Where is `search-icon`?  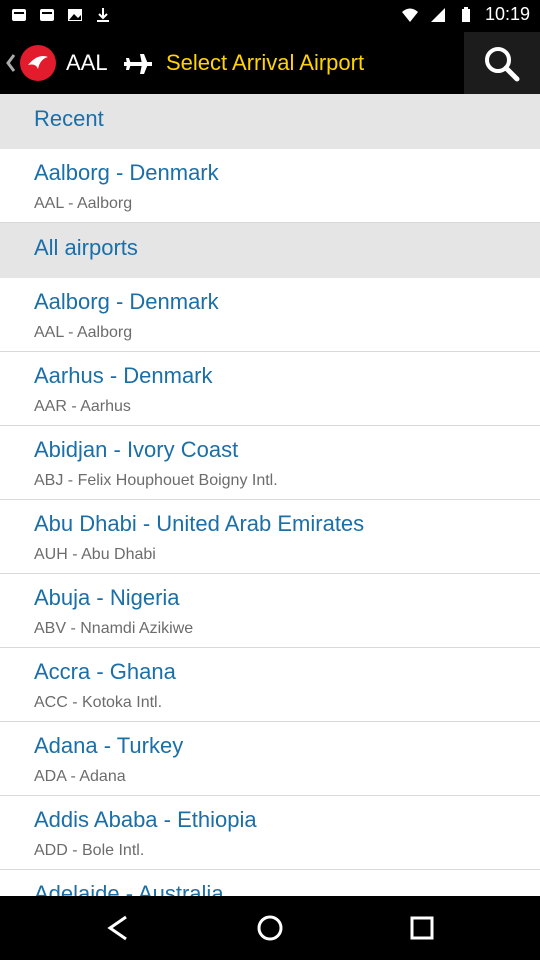
search-icon is located at coordinates (502, 64).